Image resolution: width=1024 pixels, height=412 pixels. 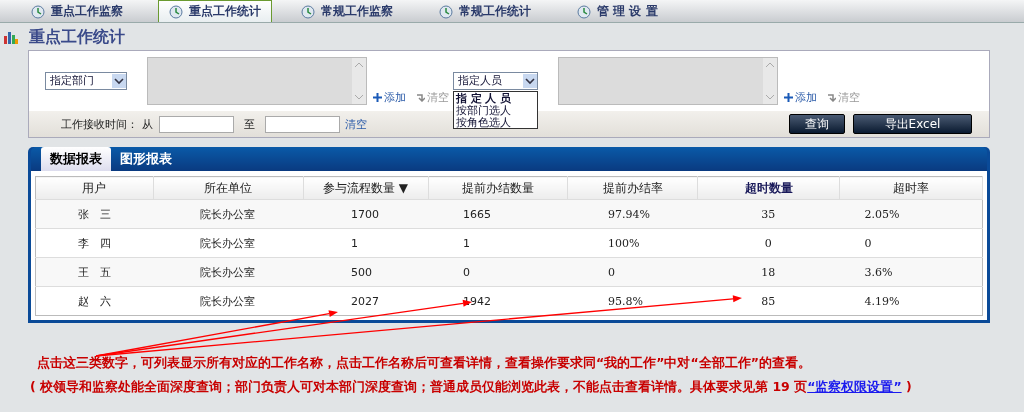 What do you see at coordinates (495, 97) in the screenshot?
I see `dropdown-option: 指 定 人 员` at bounding box center [495, 97].